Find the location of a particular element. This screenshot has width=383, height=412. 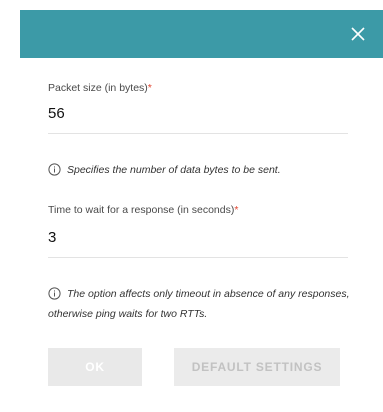

packet-size-underline is located at coordinates (198, 133).